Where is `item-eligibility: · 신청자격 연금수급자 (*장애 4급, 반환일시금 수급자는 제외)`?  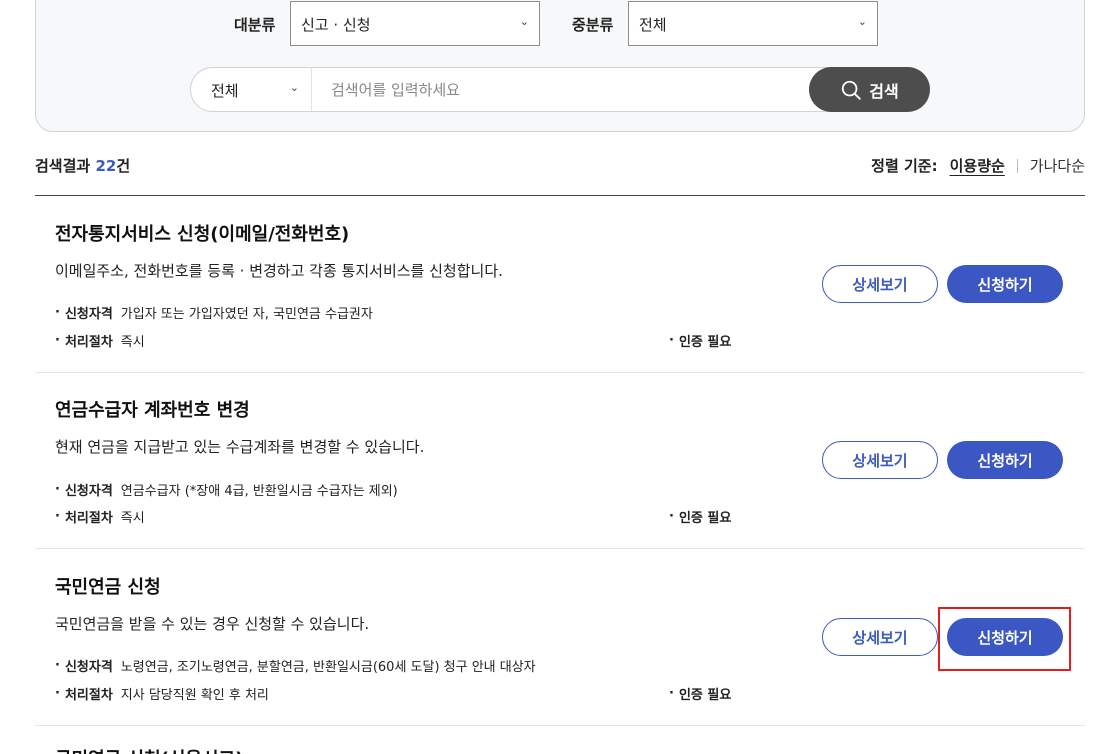 item-eligibility: · 신청자격 연금수급자 (*장애 4급, 반환일시금 수급자는 제외) is located at coordinates (226, 490).